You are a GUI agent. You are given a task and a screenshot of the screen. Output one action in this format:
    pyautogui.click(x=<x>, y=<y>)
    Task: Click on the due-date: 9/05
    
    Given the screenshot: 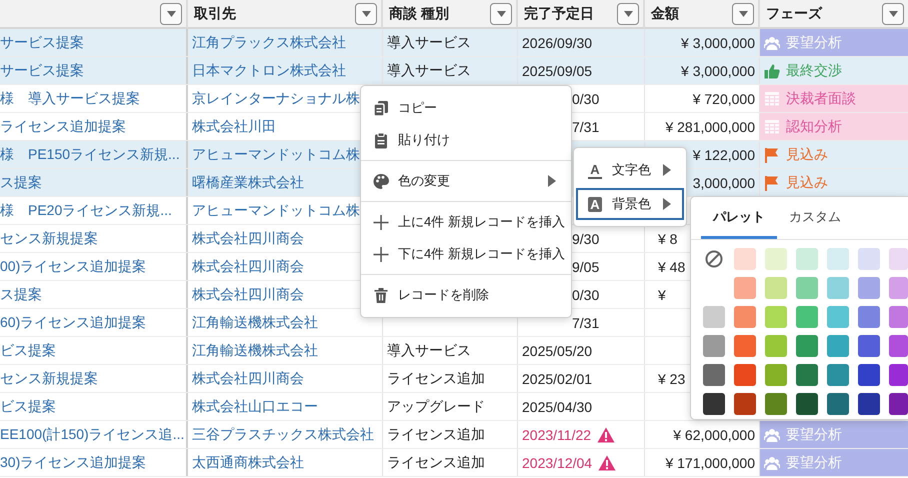 What is the action you would take?
    pyautogui.click(x=586, y=266)
    